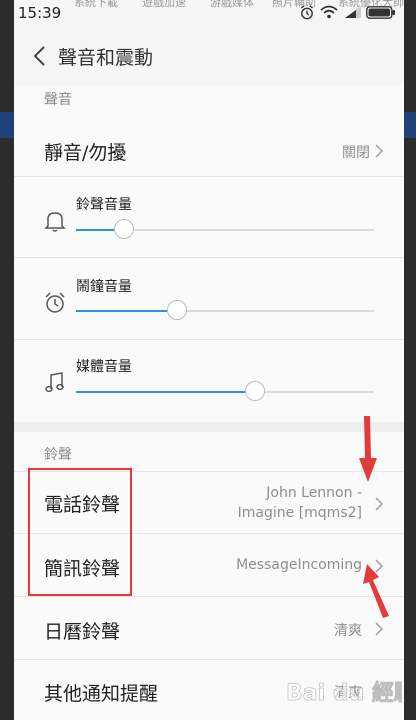 The image size is (416, 720). I want to click on status-bar: 系統下載 遊戲加速 游戲媒体 照片輔助 系統優化大師 15:39, so click(209, 13).